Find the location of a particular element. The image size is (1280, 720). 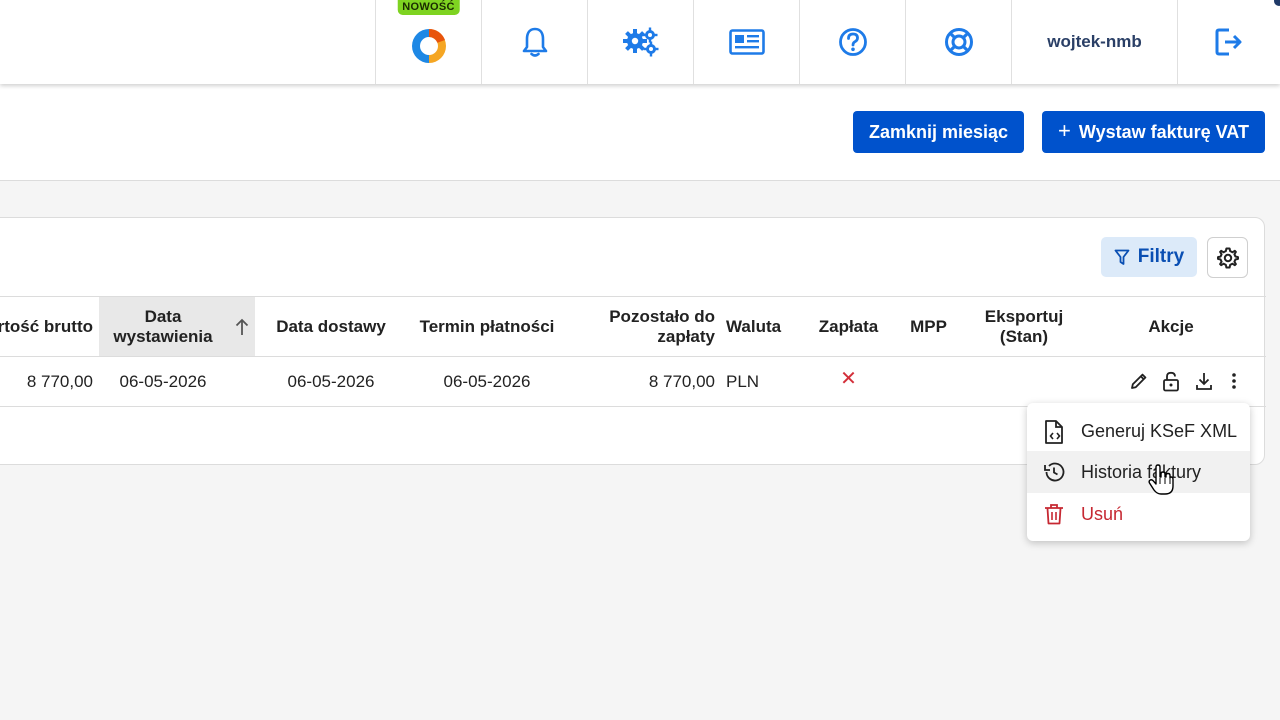

newspaper-icon is located at coordinates (746, 42).